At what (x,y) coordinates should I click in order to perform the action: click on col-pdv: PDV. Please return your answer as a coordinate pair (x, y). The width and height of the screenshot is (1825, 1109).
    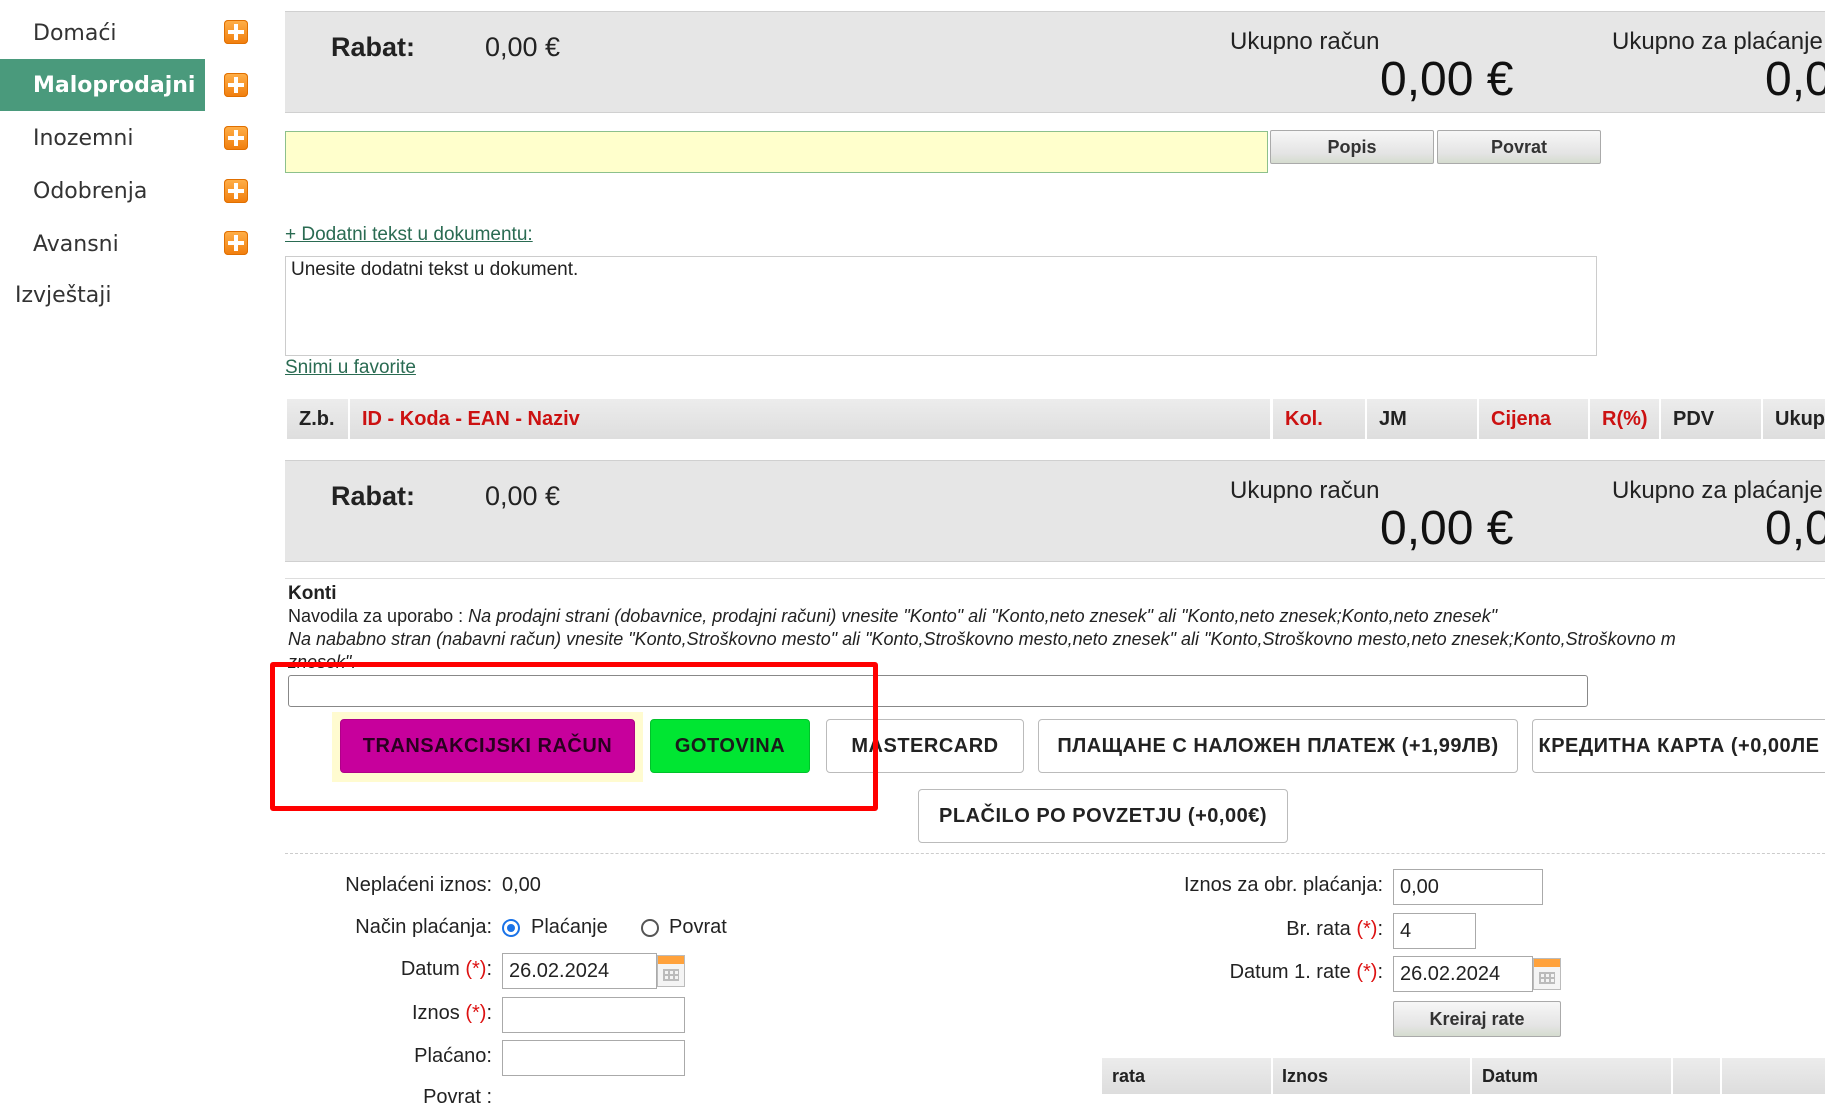
    Looking at the image, I should click on (1711, 419).